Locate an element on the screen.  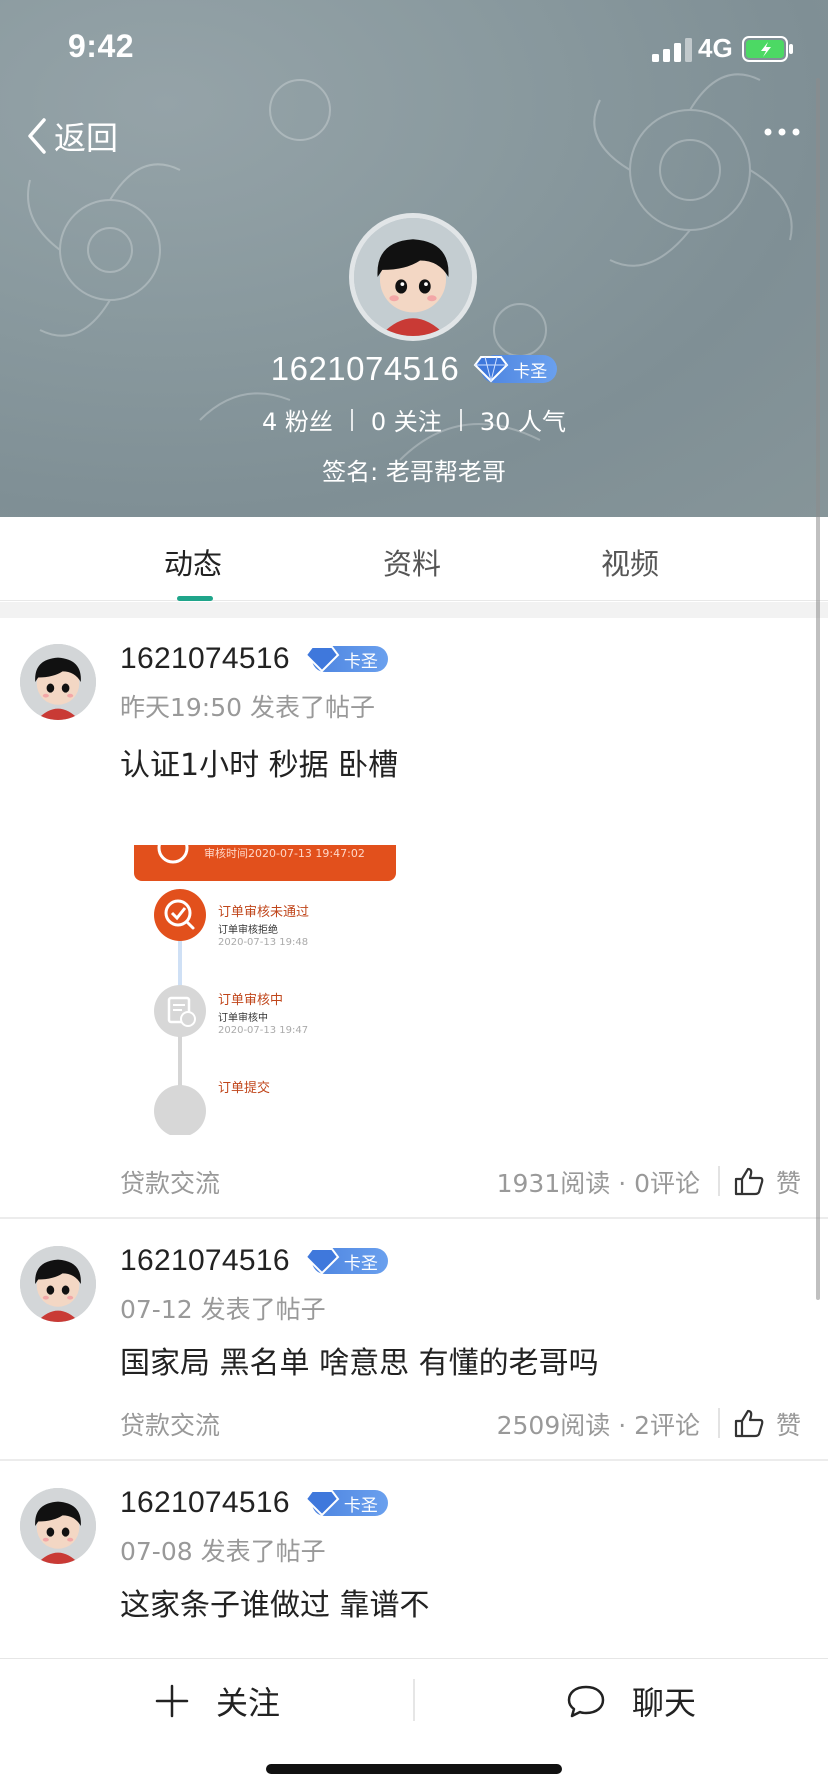
plus-icon is located at coordinates (172, 1701).